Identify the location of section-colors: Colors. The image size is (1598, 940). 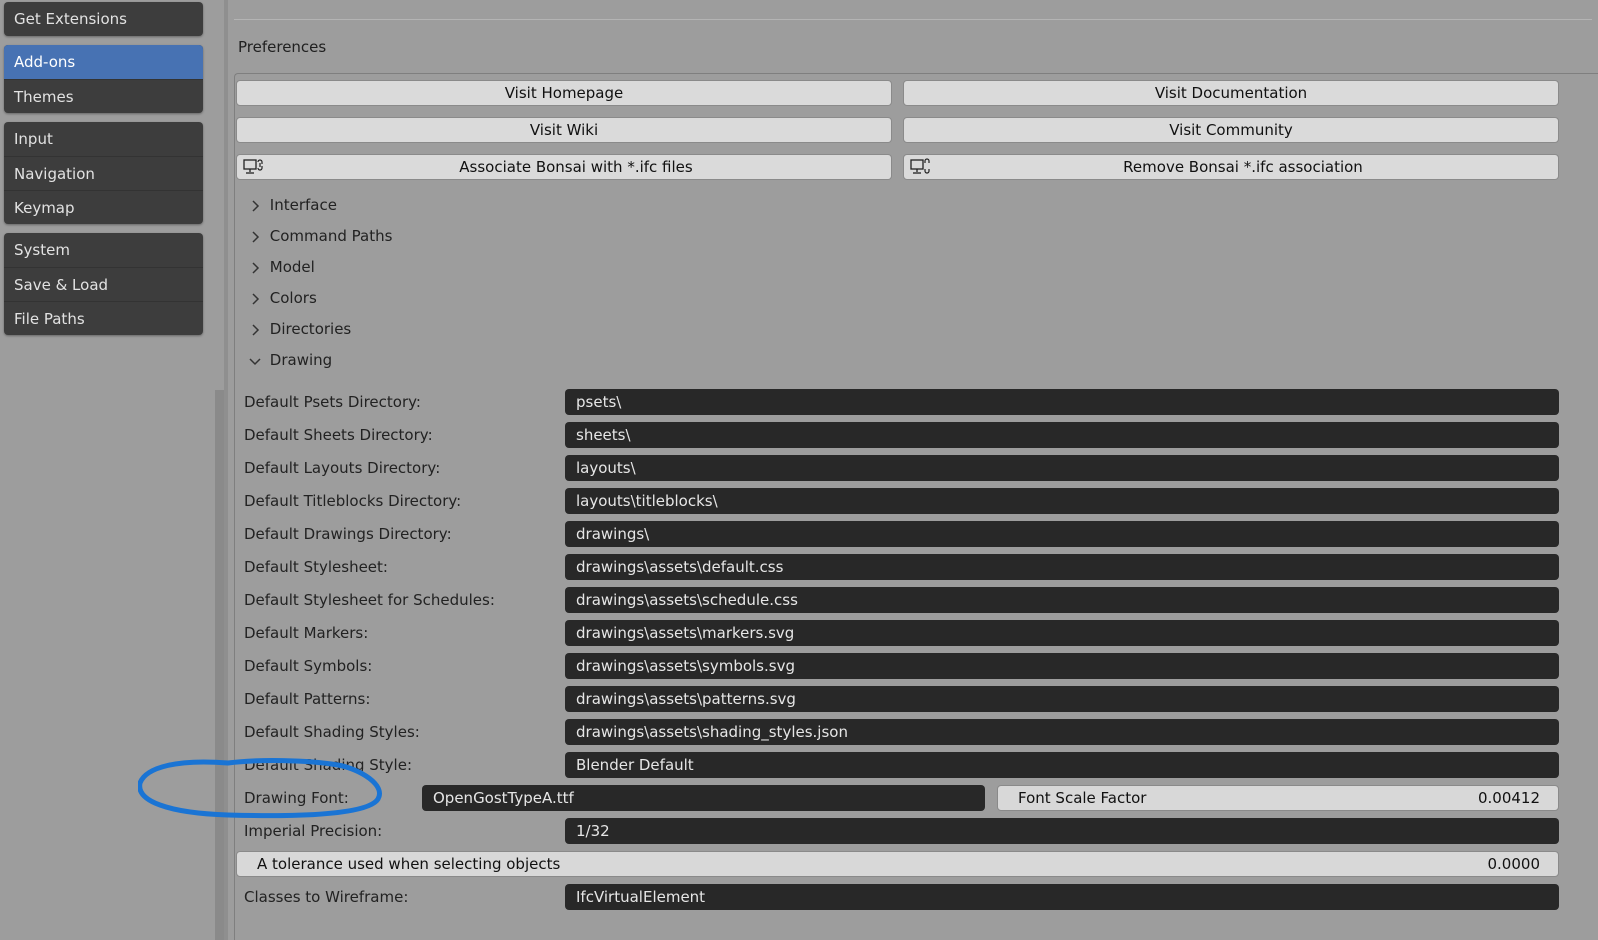
(281, 298).